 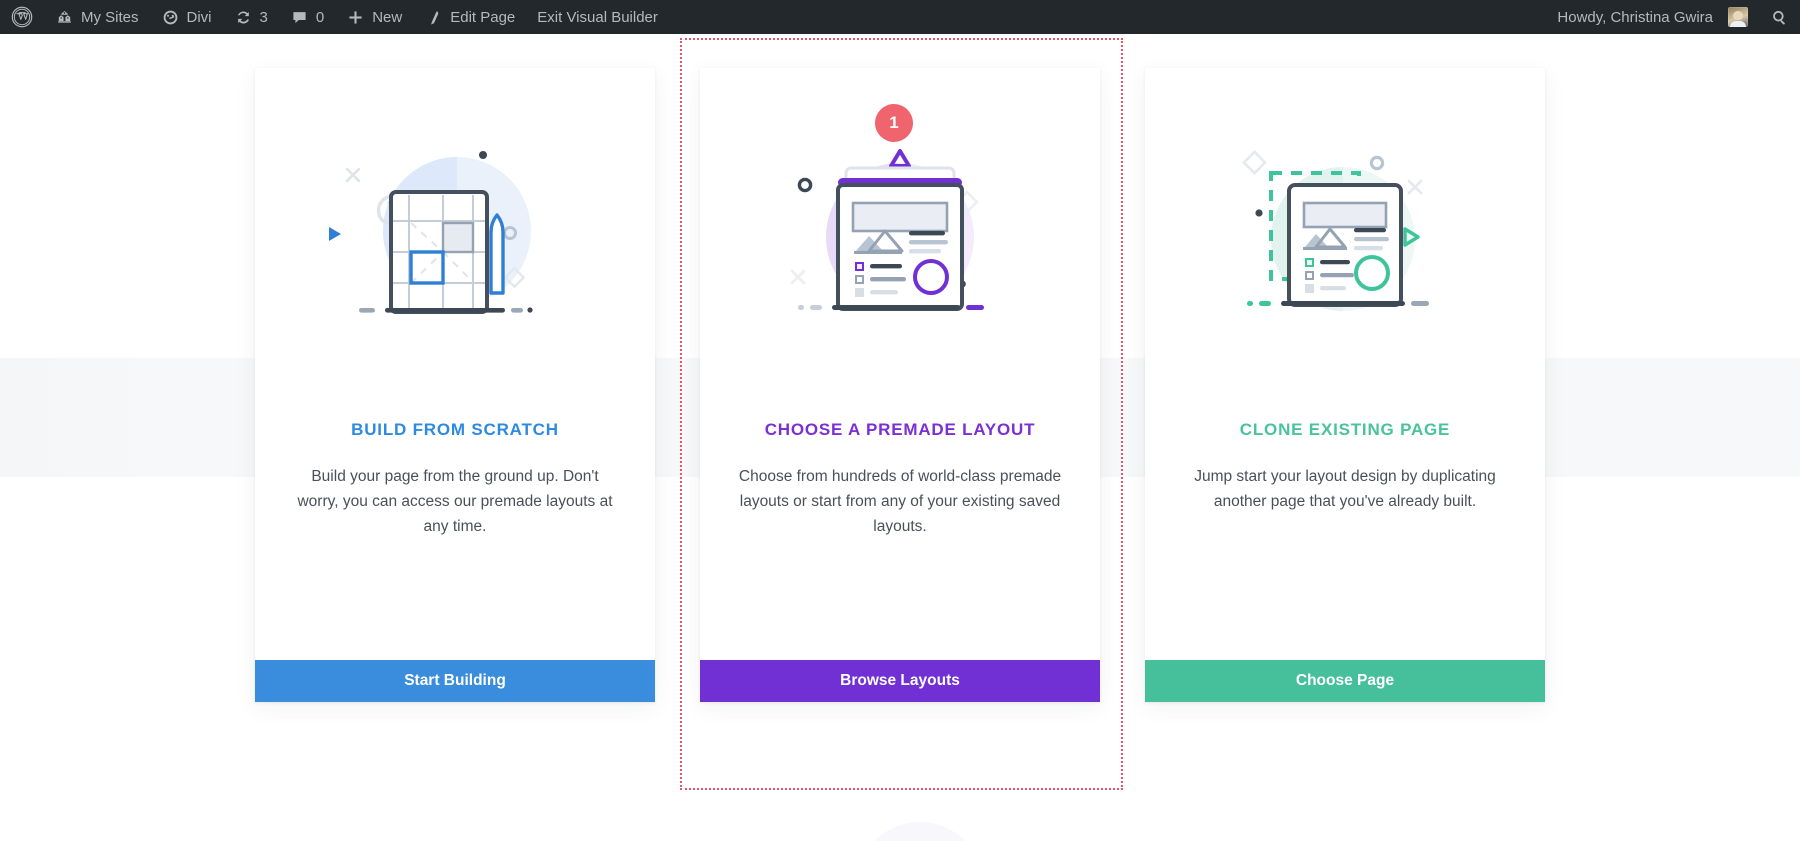 I want to click on adminbar-label-edit-page: Edit Page, so click(x=483, y=17).